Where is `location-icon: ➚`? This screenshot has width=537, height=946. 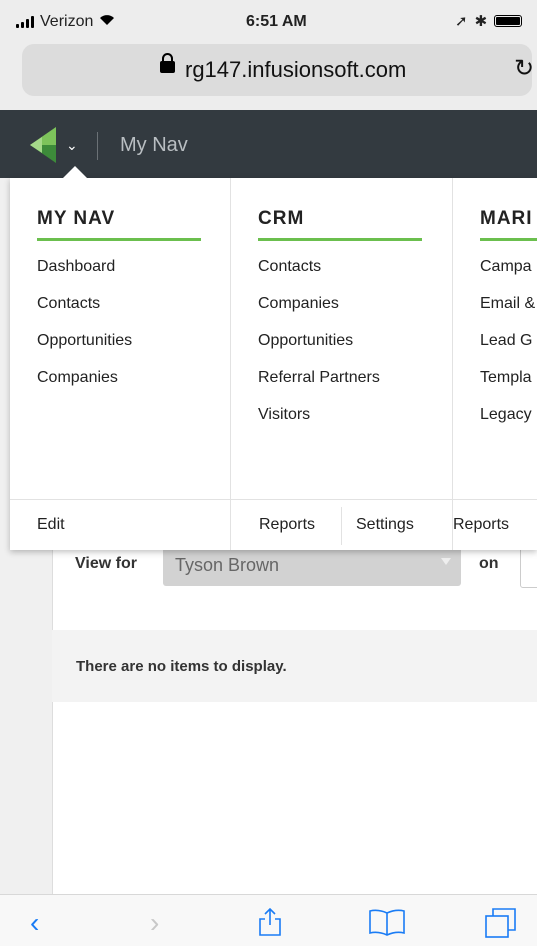 location-icon: ➚ is located at coordinates (461, 21).